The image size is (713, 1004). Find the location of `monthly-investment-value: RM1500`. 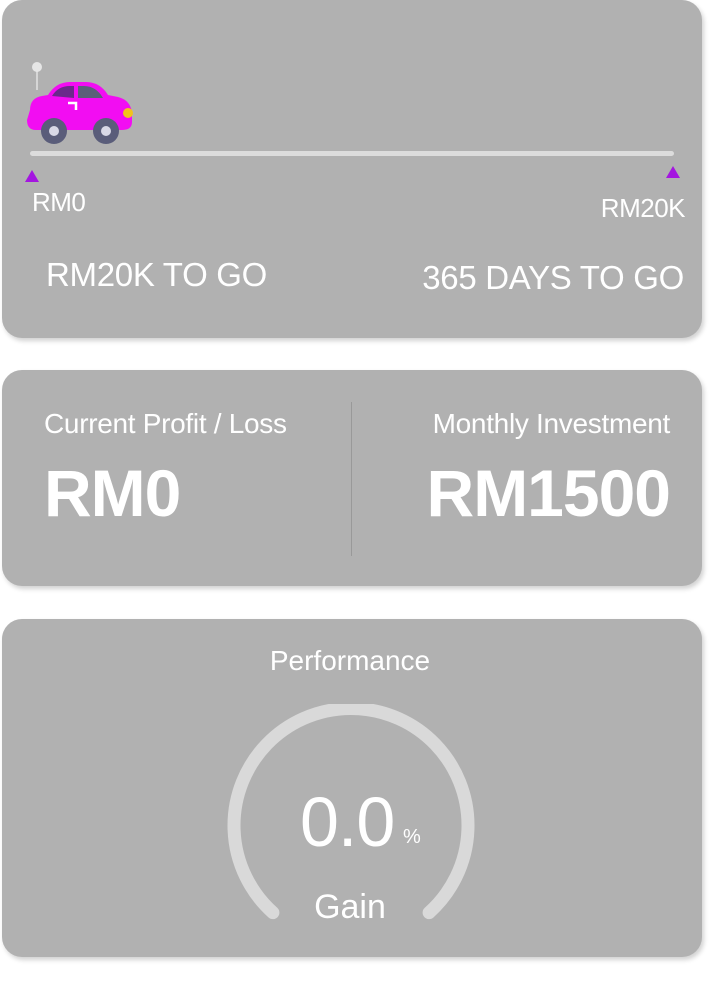

monthly-investment-value: RM1500 is located at coordinates (548, 493).